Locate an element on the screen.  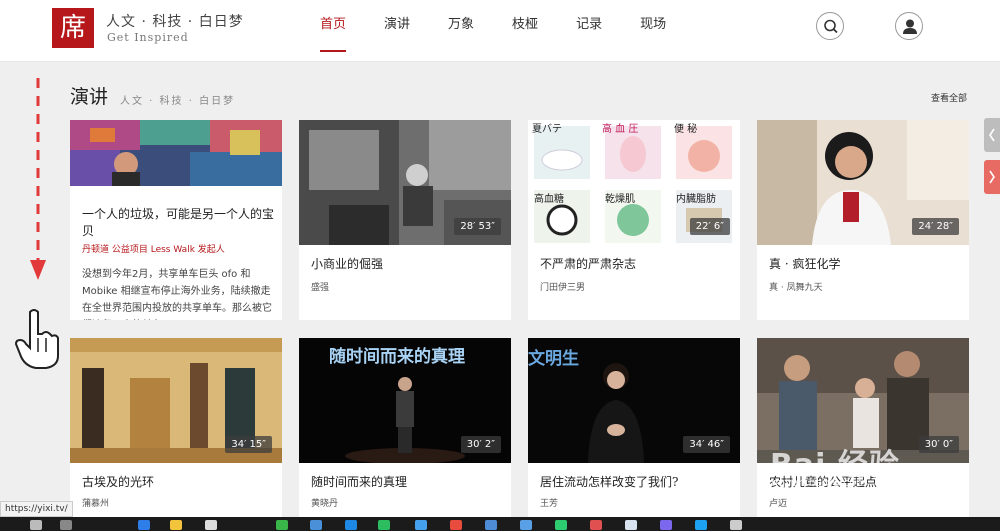
duration-badge: 34′ 15″ is located at coordinates (248, 444).